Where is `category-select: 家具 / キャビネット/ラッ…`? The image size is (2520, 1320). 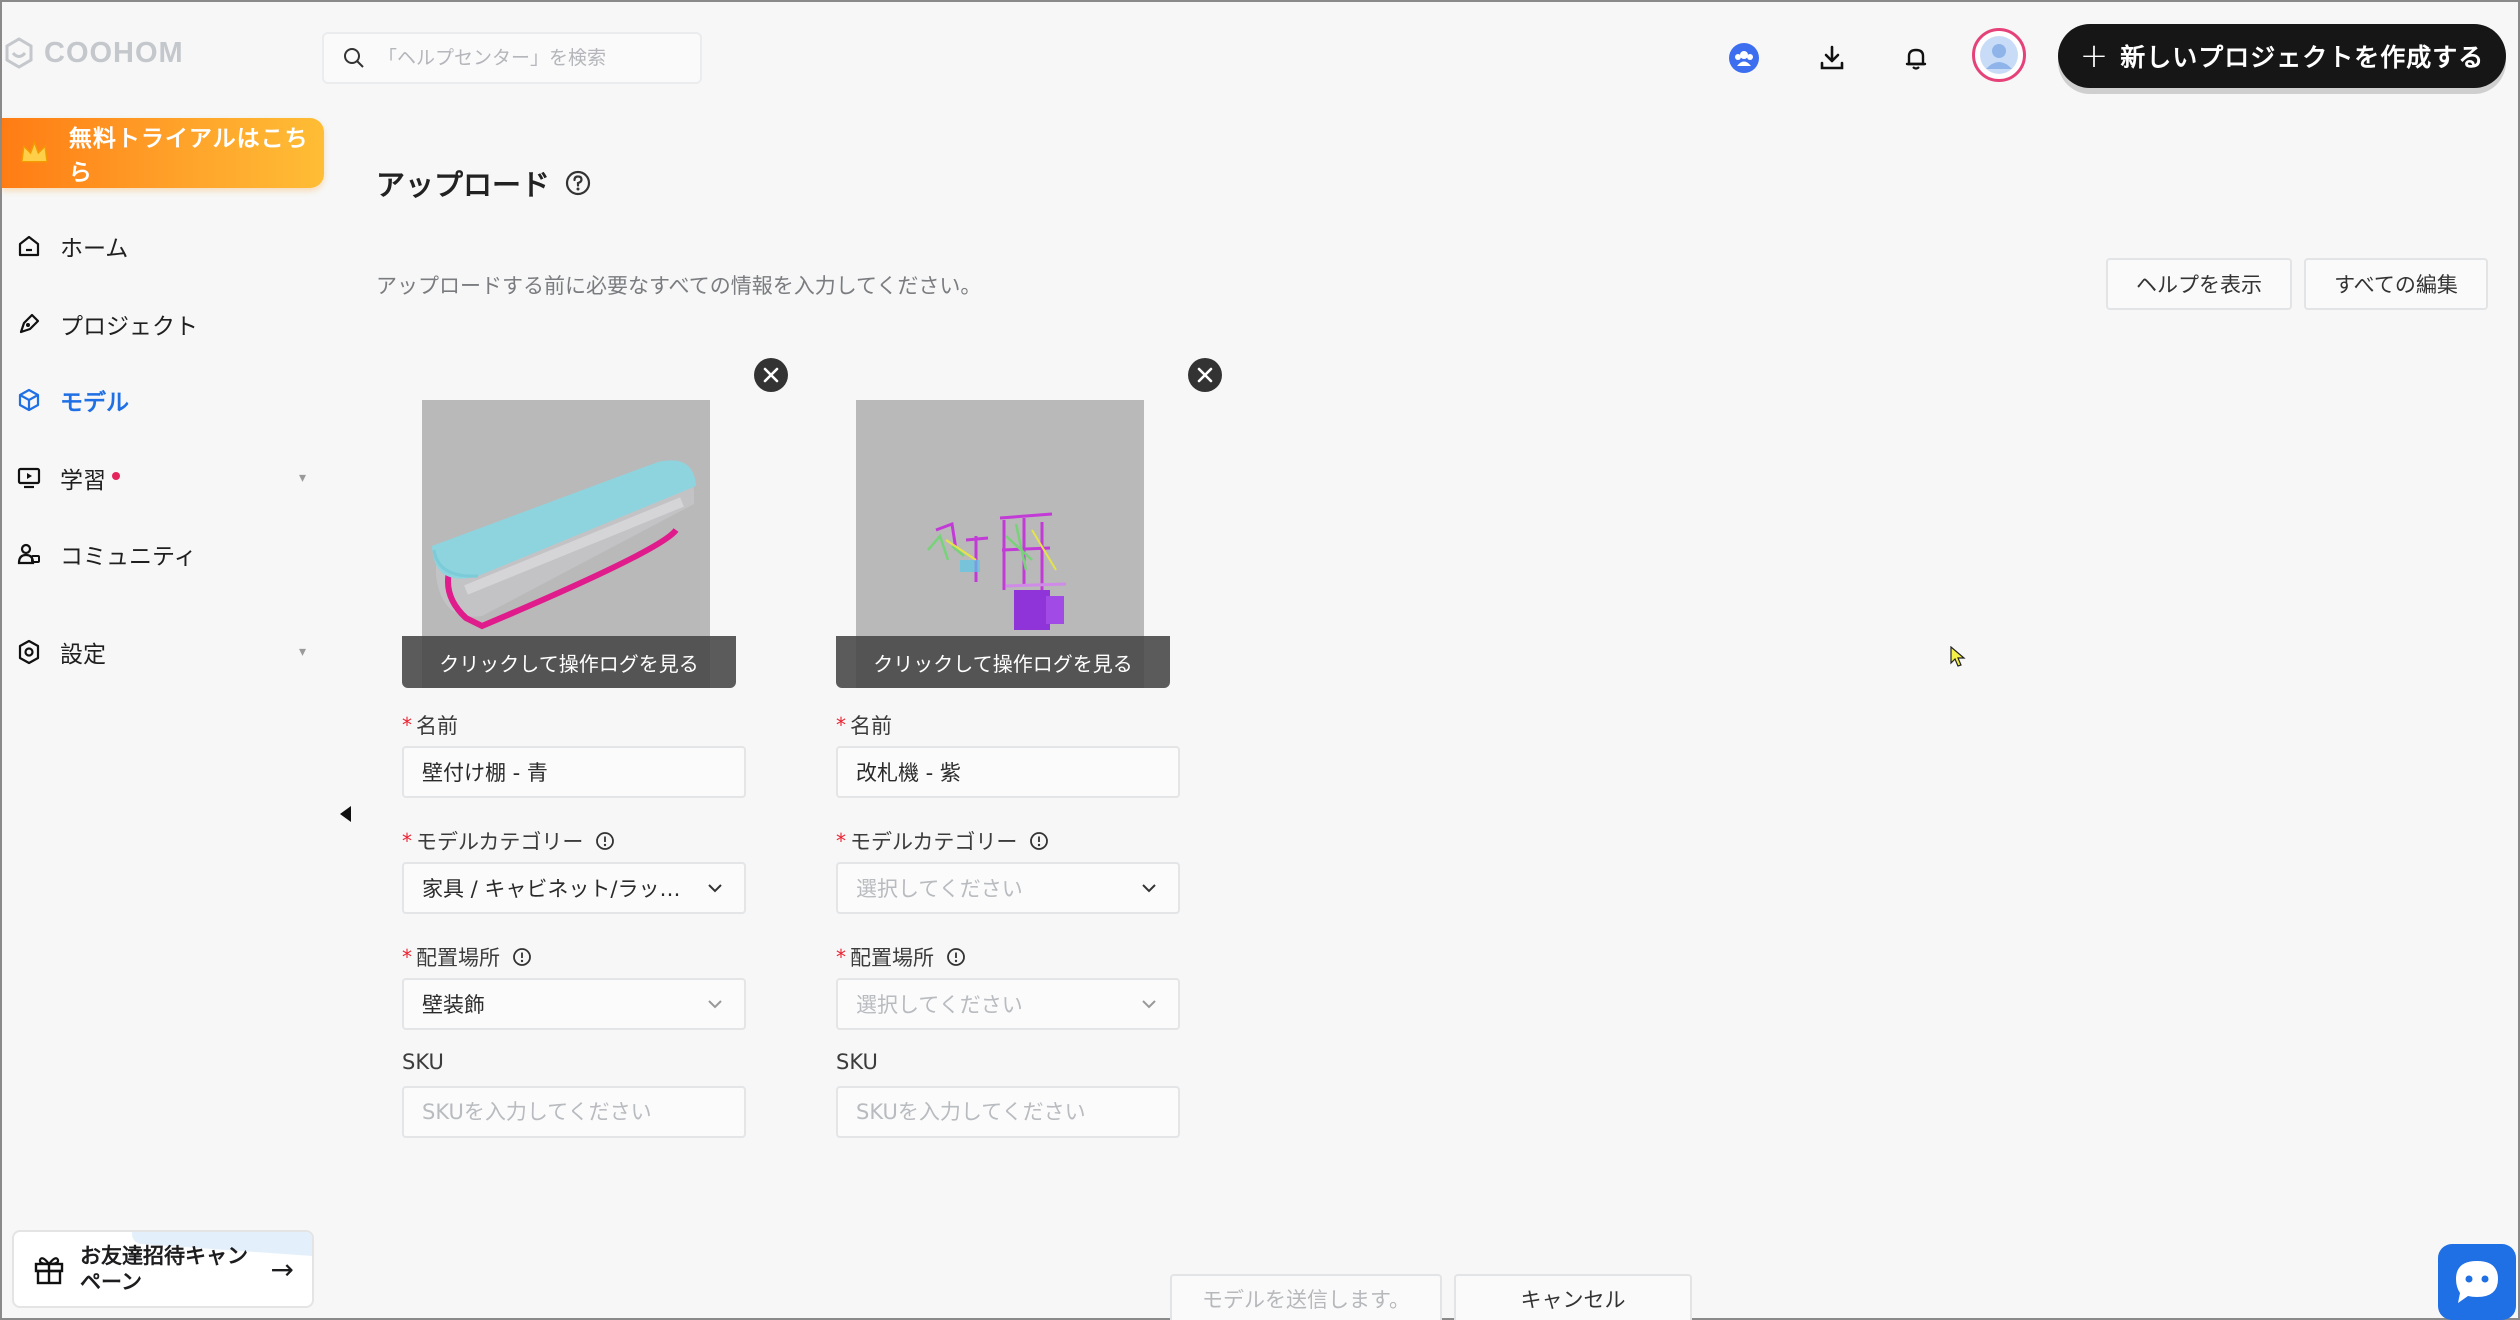 category-select: 家具 / キャビネット/ラッ… is located at coordinates (574, 888).